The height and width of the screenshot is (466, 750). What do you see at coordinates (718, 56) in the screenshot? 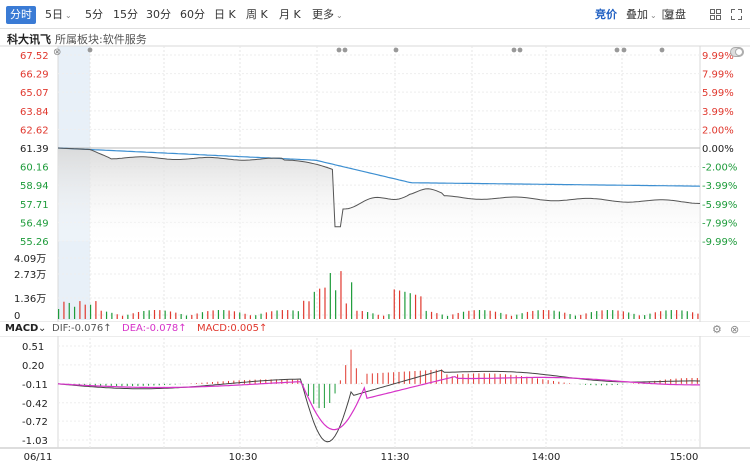
I see `percent-tick-label: 9.99%` at bounding box center [718, 56].